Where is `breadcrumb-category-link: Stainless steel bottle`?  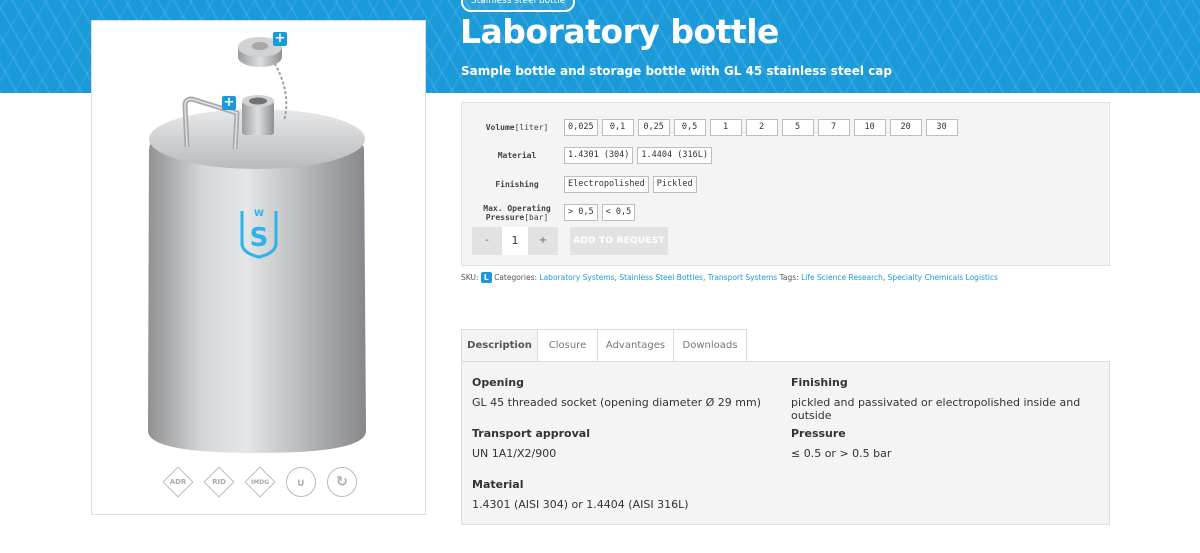
breadcrumb-category-link: Stainless steel bottle is located at coordinates (518, 6).